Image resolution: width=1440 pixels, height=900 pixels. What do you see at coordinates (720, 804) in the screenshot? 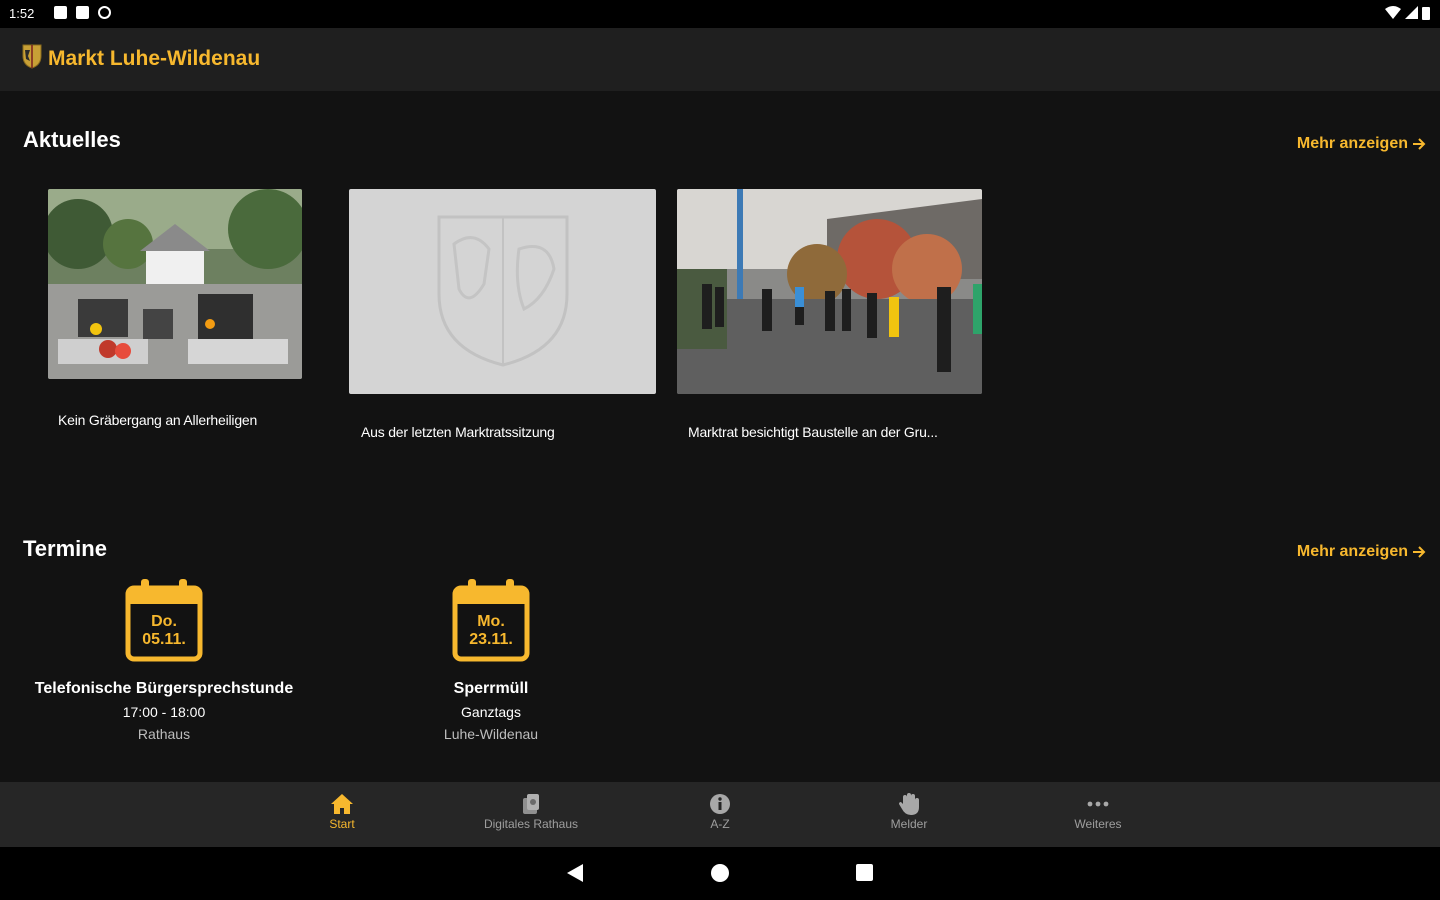
I see `info-icon` at bounding box center [720, 804].